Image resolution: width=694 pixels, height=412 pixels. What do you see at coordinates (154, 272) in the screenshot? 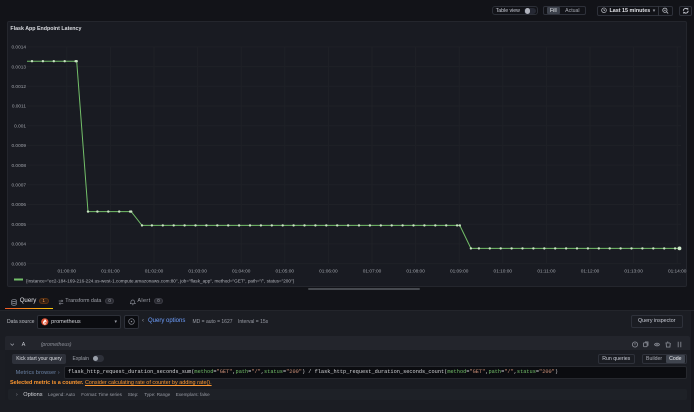
I see `svg-text: 01:02:00` at bounding box center [154, 272].